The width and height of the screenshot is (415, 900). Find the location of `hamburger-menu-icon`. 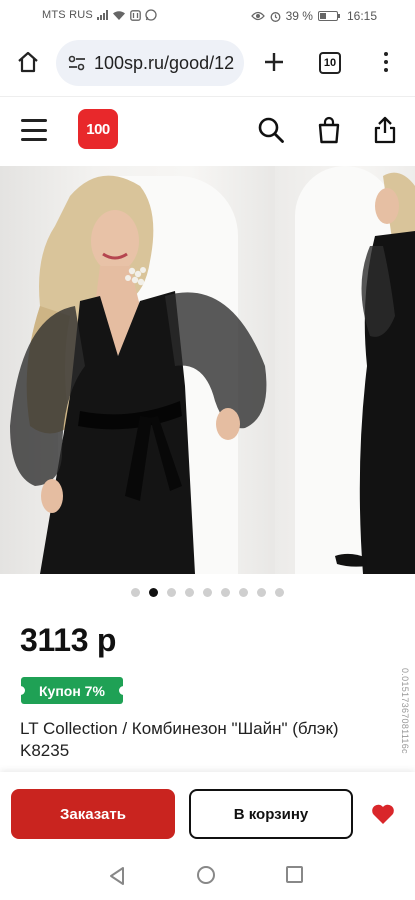

hamburger-menu-icon is located at coordinates (34, 130).